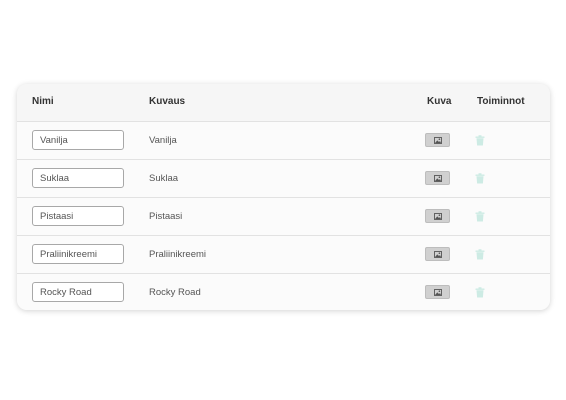 The height and width of the screenshot is (400, 566). I want to click on header-actions: Toiminnot, so click(501, 101).